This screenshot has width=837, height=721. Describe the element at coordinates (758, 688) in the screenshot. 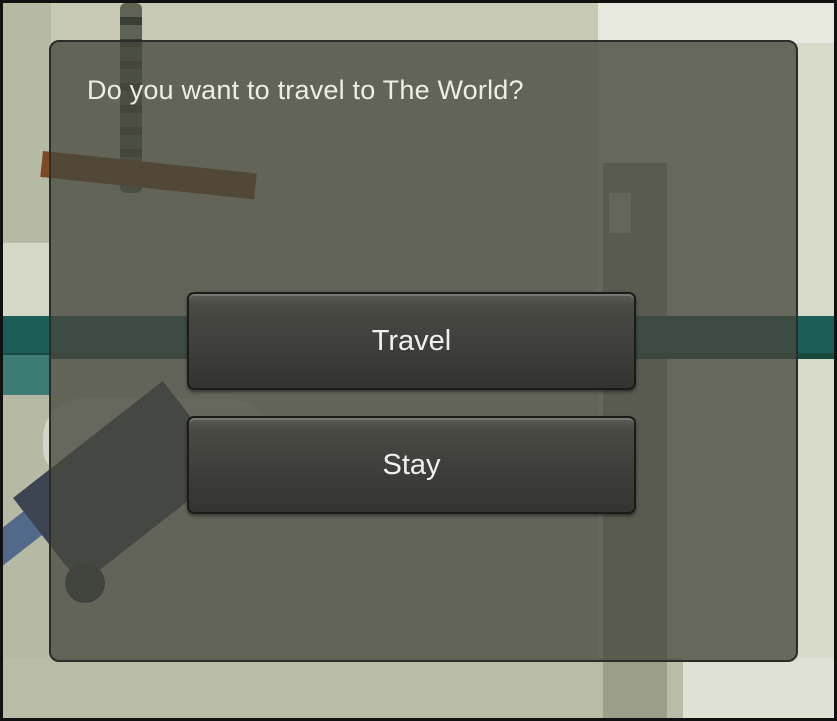

I see `background-floor-light` at that location.